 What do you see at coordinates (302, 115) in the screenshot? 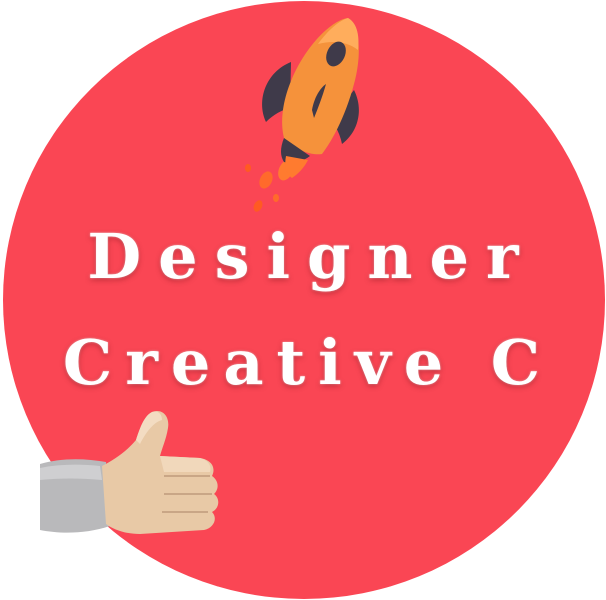
I see `rocket-icon` at bounding box center [302, 115].